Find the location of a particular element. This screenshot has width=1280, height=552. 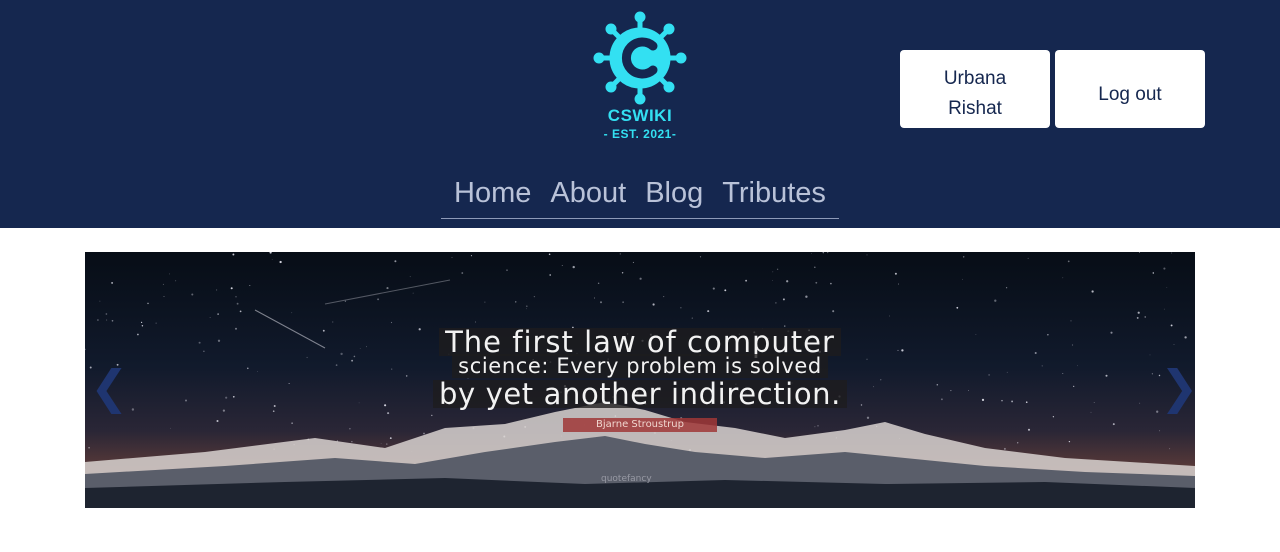

user-first-name: Urbana is located at coordinates (975, 78).